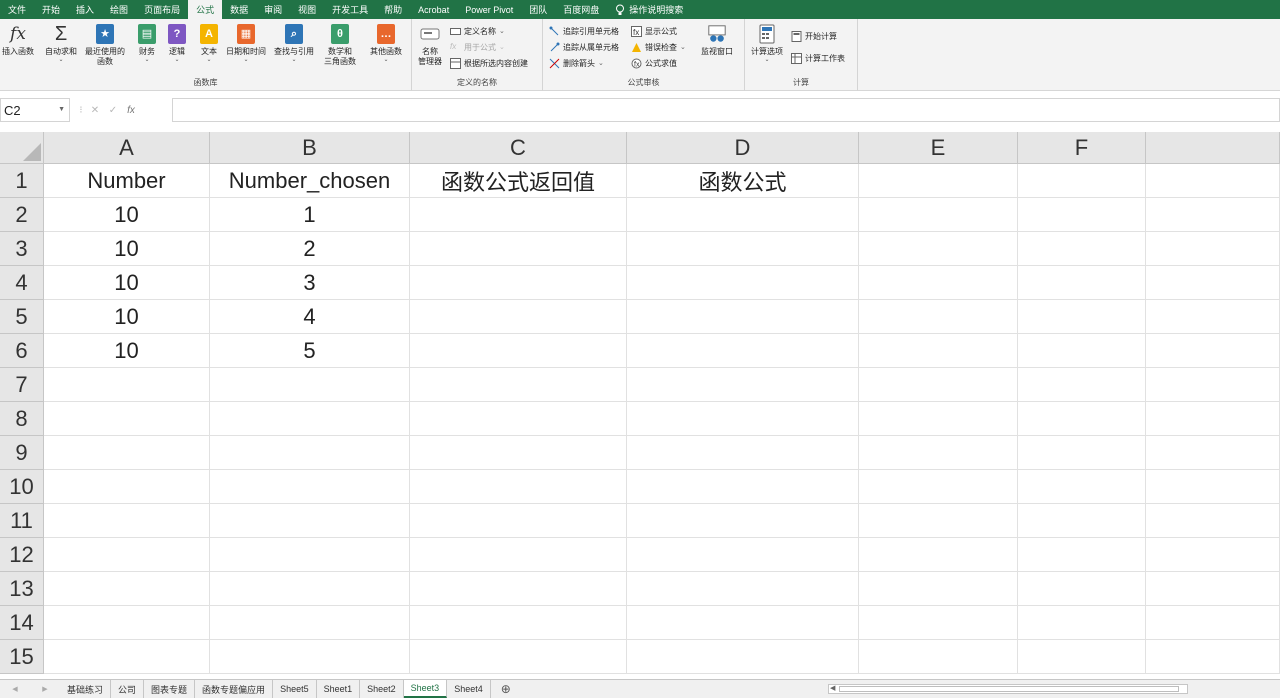 Image resolution: width=1280 pixels, height=698 pixels. What do you see at coordinates (61, 109) in the screenshot?
I see `chevron-down-icon: ▼` at bounding box center [61, 109].